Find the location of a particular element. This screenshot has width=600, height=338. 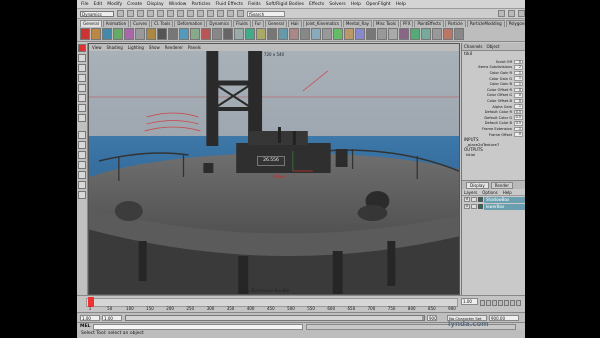

shelf-tab-polygons: Polygons is located at coordinates (515, 23).